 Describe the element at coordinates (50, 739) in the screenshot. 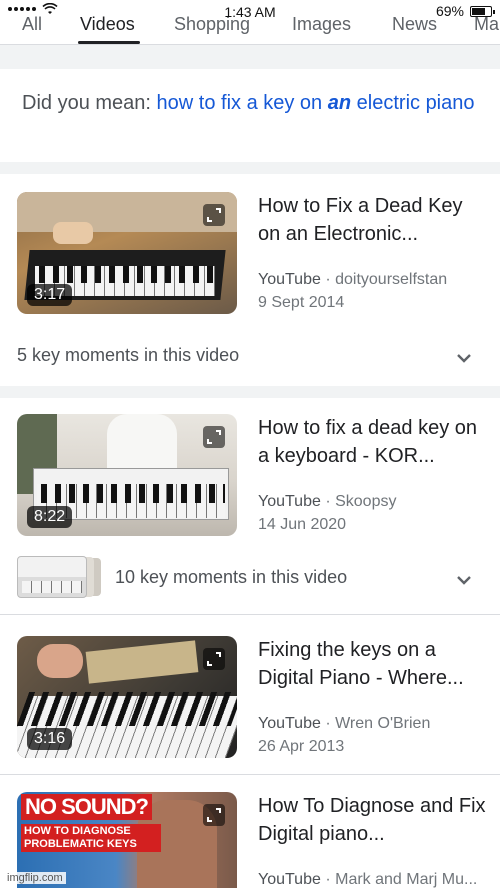

I see `video-duration: 3:16` at that location.